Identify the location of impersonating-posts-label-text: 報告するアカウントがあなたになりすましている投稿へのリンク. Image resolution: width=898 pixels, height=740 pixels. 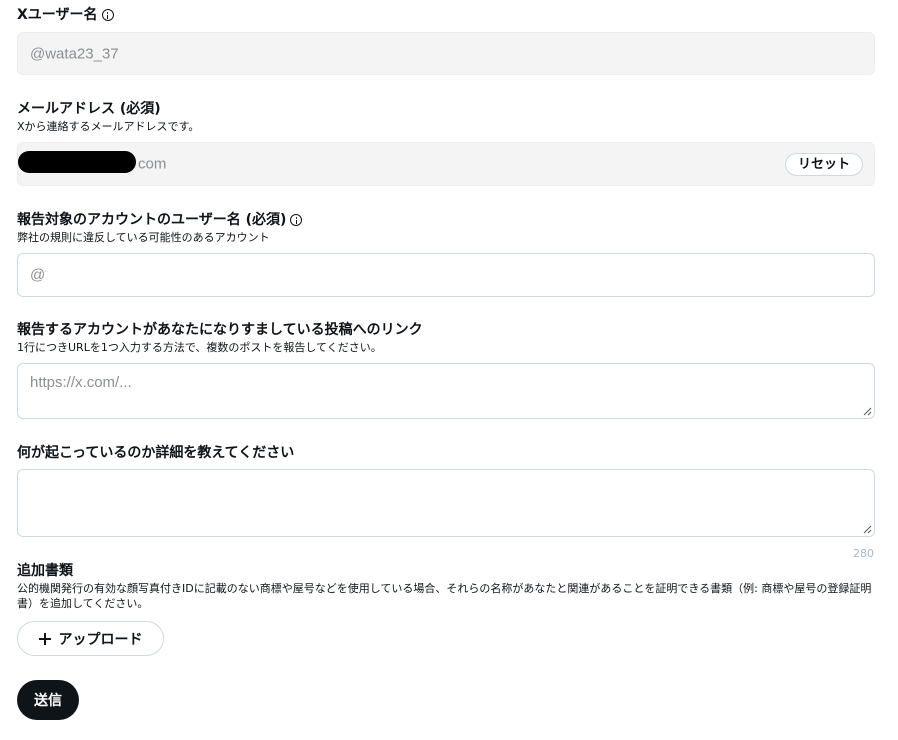
(220, 330).